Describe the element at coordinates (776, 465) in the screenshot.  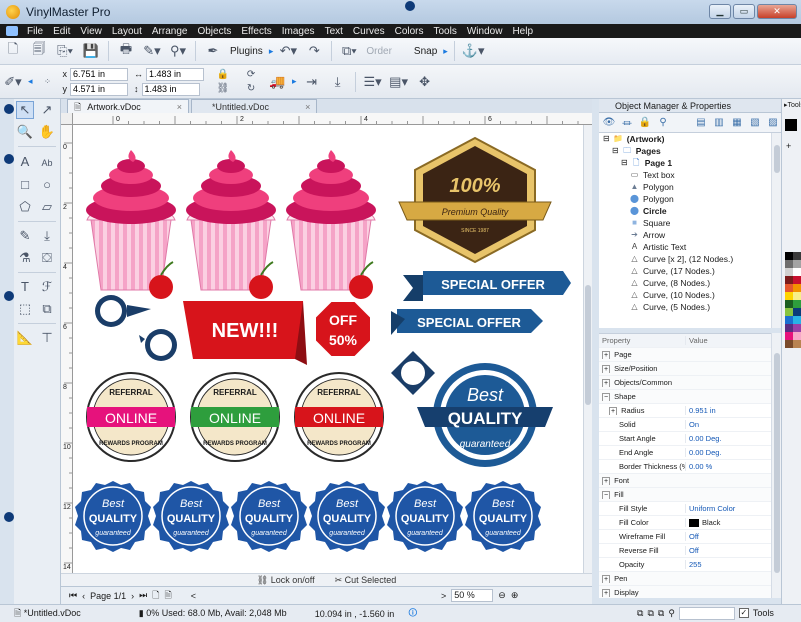
I see `property-scrollbar` at that location.